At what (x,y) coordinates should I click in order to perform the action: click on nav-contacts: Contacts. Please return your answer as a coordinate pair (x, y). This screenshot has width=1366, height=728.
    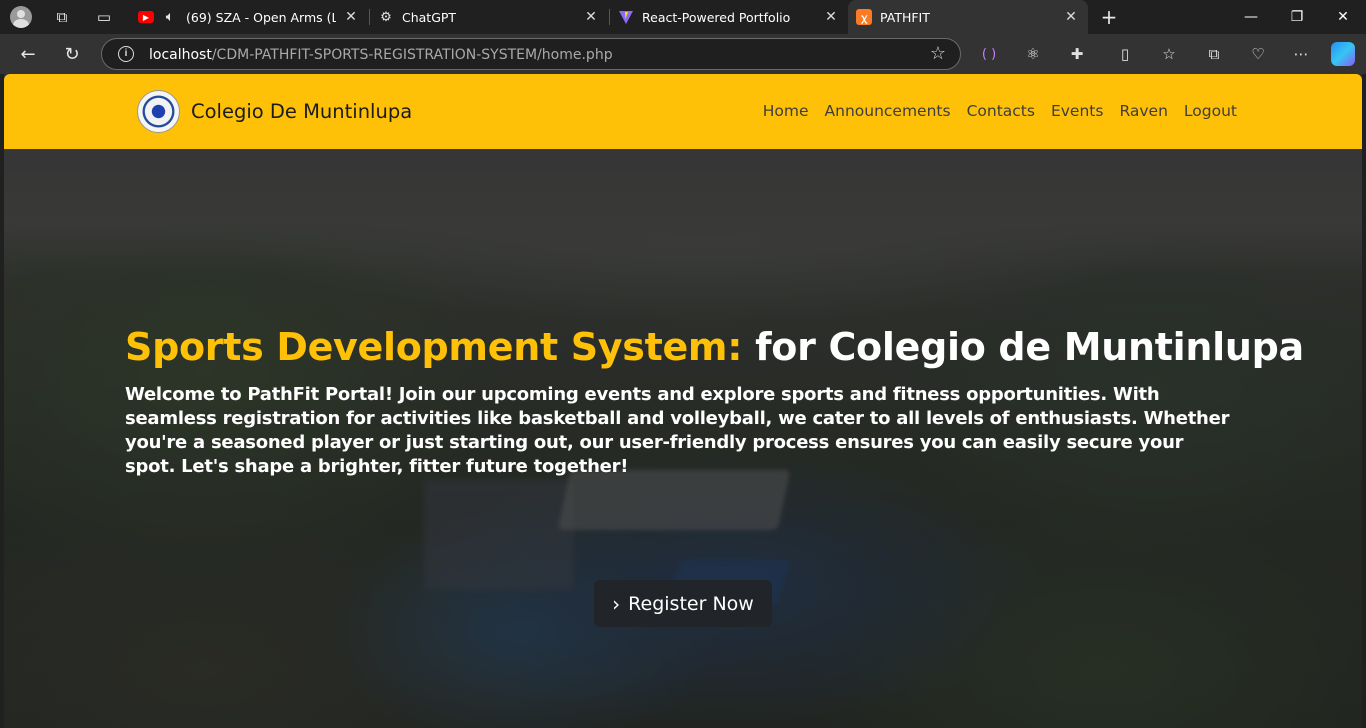
    Looking at the image, I should click on (1001, 111).